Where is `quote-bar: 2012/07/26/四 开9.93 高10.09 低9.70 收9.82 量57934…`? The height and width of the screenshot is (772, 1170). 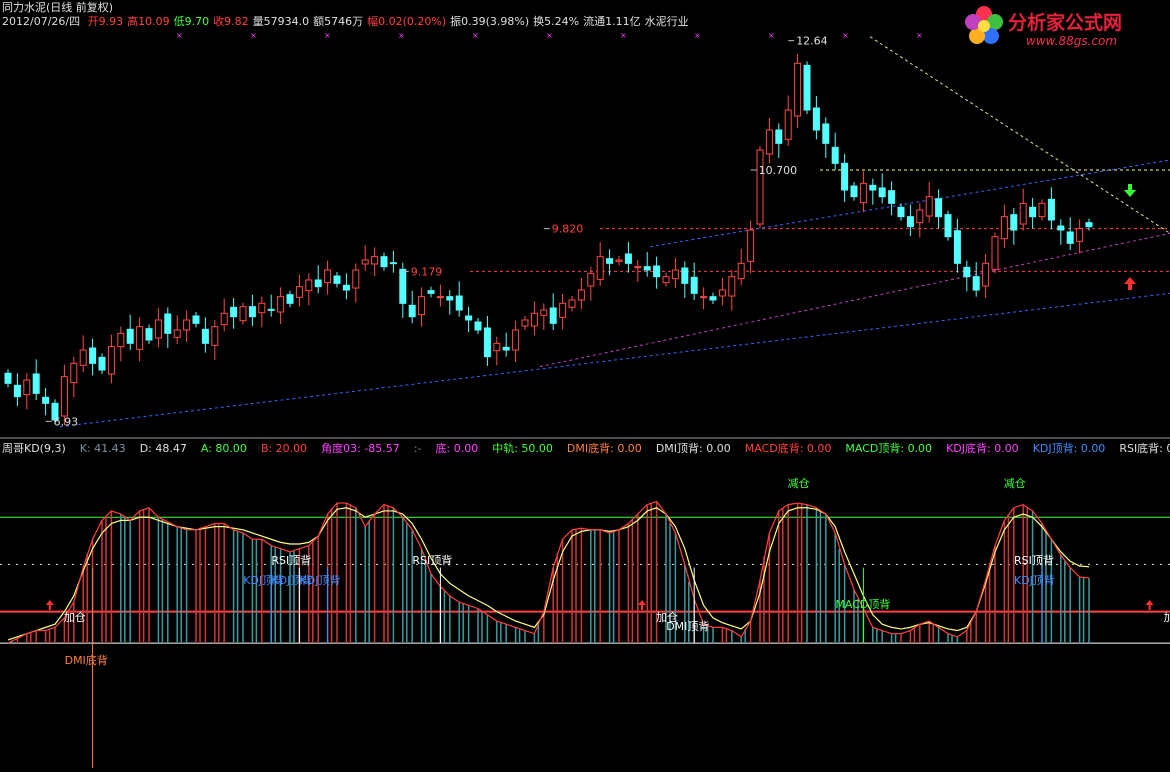 quote-bar: 2012/07/26/四 开9.93 高10.09 低9.70 收9.82 量57934… is located at coordinates (347, 21).